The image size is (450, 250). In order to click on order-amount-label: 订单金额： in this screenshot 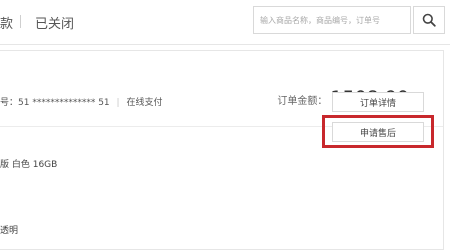, I will do `click(302, 101)`.